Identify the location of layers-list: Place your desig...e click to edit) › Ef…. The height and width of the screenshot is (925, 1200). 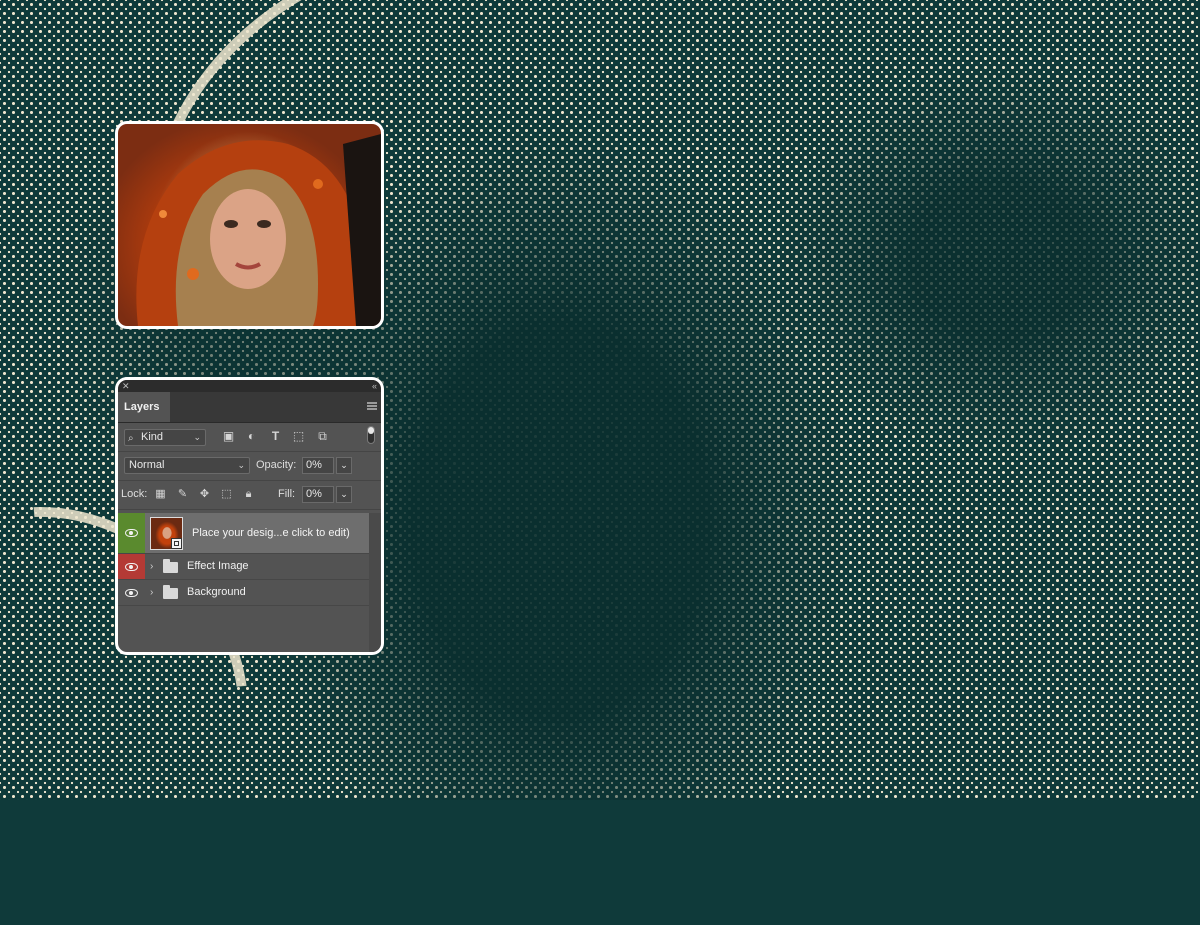
(243, 559).